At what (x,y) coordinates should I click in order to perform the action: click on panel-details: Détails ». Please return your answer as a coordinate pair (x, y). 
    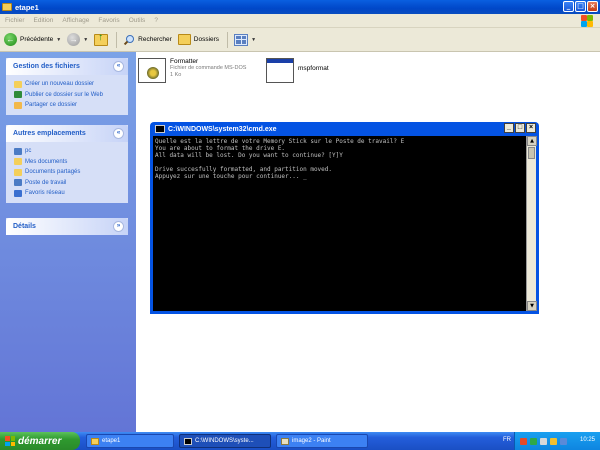
    Looking at the image, I should click on (67, 226).